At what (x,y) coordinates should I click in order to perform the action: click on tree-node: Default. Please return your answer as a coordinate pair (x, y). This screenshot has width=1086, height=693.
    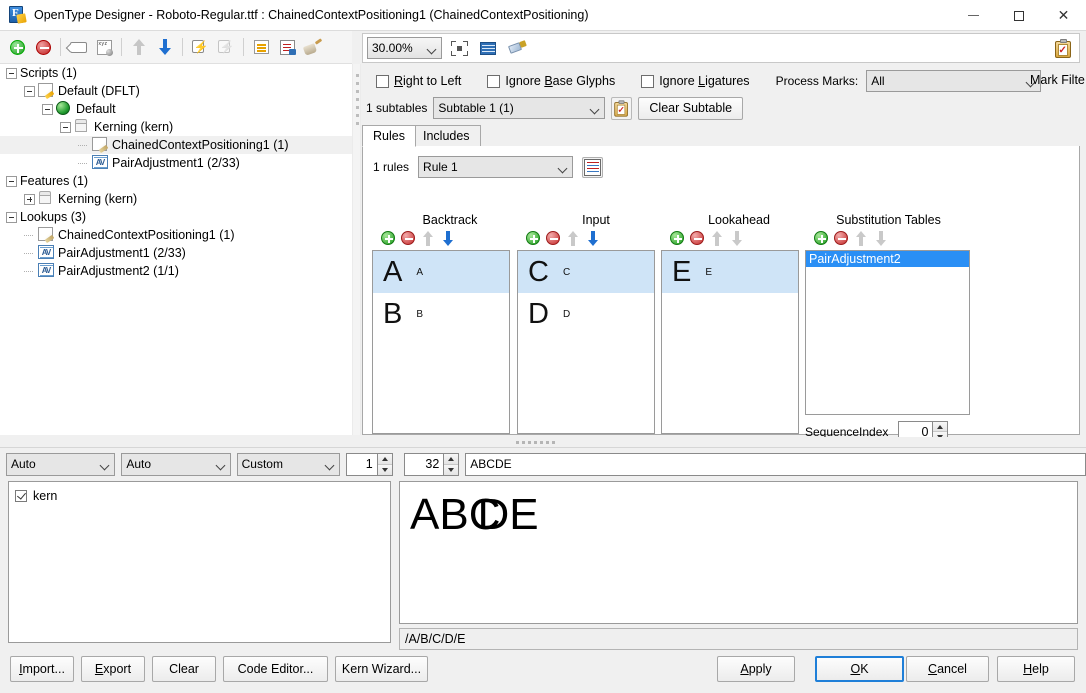
    Looking at the image, I should click on (176, 109).